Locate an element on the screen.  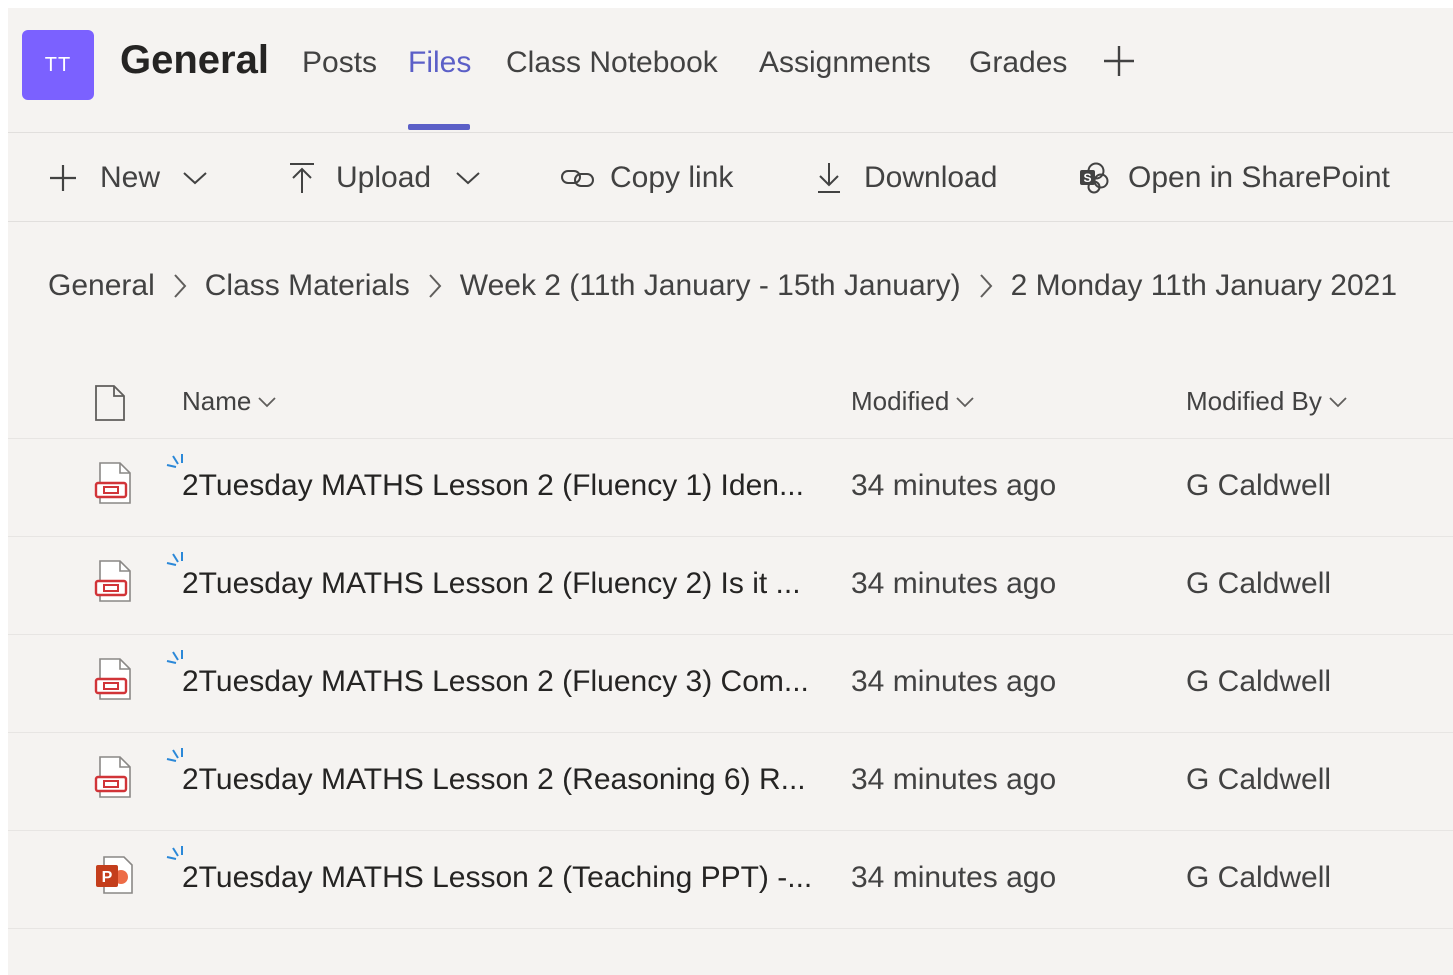
new-button: New is located at coordinates (128, 178).